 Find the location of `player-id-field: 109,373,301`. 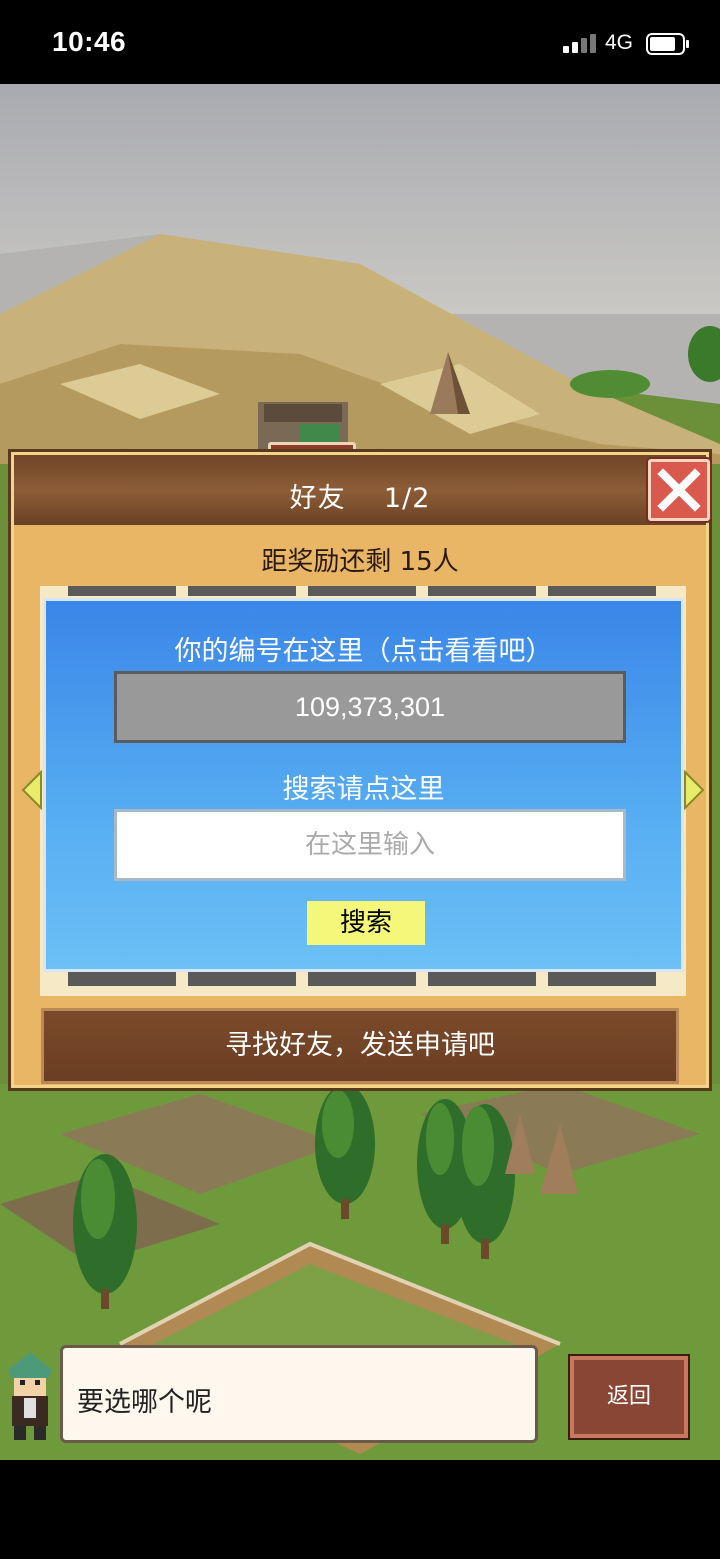

player-id-field: 109,373,301 is located at coordinates (370, 707).